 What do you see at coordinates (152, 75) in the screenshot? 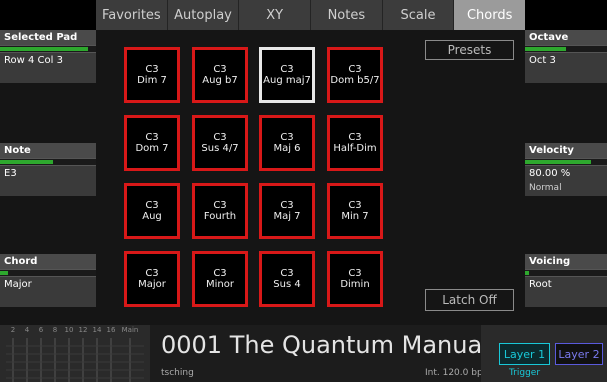
I see `chord-pad: C3 Dim 7` at bounding box center [152, 75].